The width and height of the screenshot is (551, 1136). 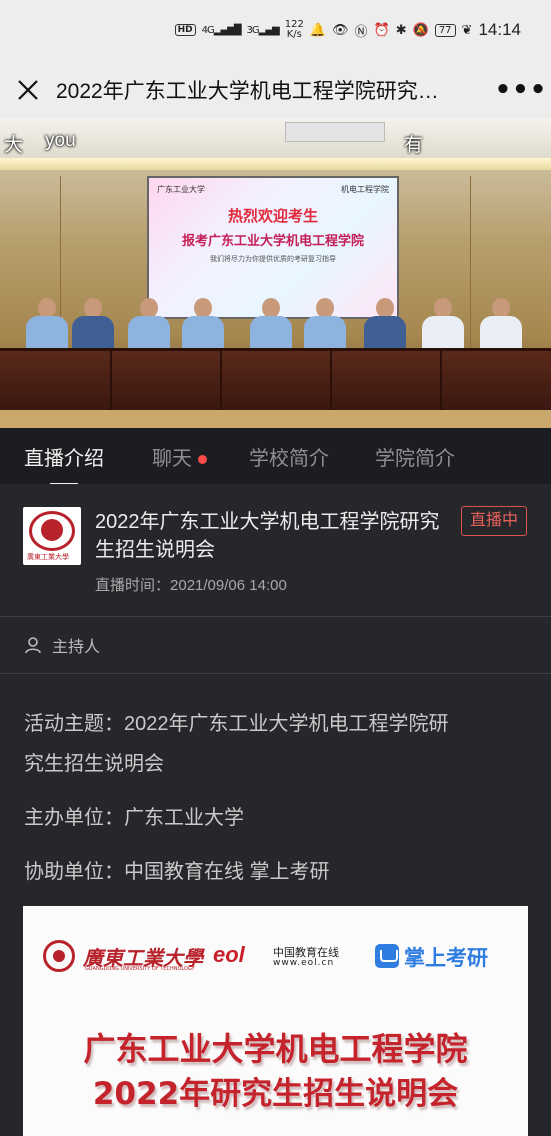 I want to click on close-icon, so click(x=28, y=90).